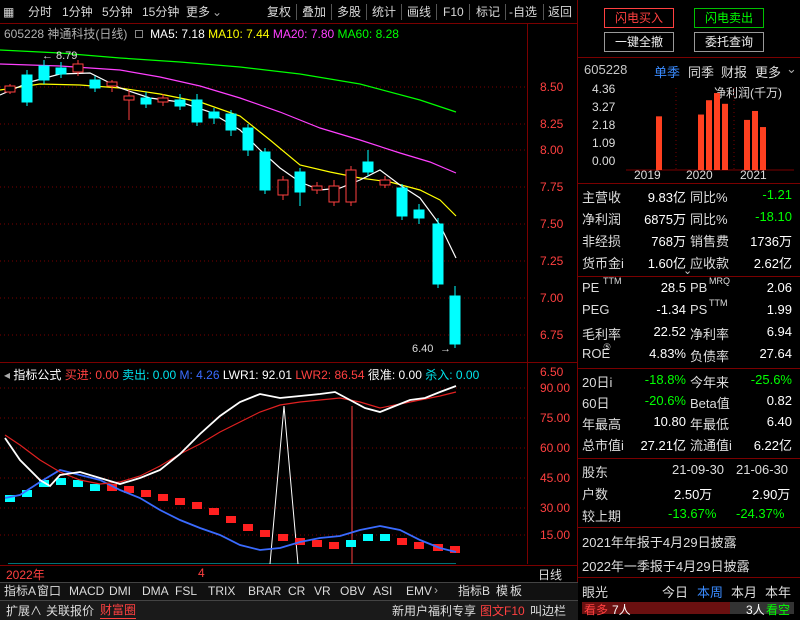 This screenshot has height=620, width=800. I want to click on perf-label: 总市值i, so click(603, 445).